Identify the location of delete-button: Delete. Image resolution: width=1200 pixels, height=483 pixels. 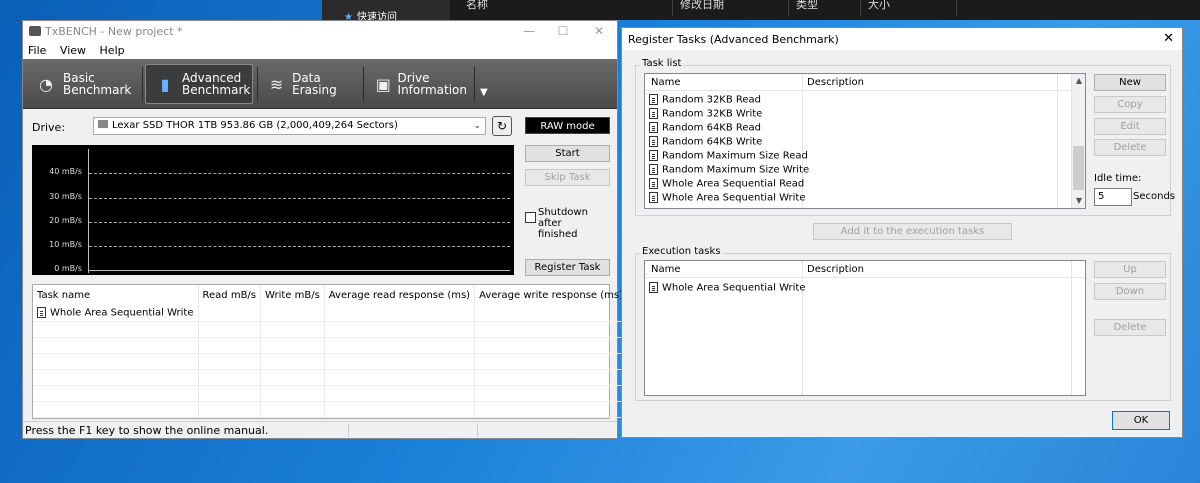
(1130, 147).